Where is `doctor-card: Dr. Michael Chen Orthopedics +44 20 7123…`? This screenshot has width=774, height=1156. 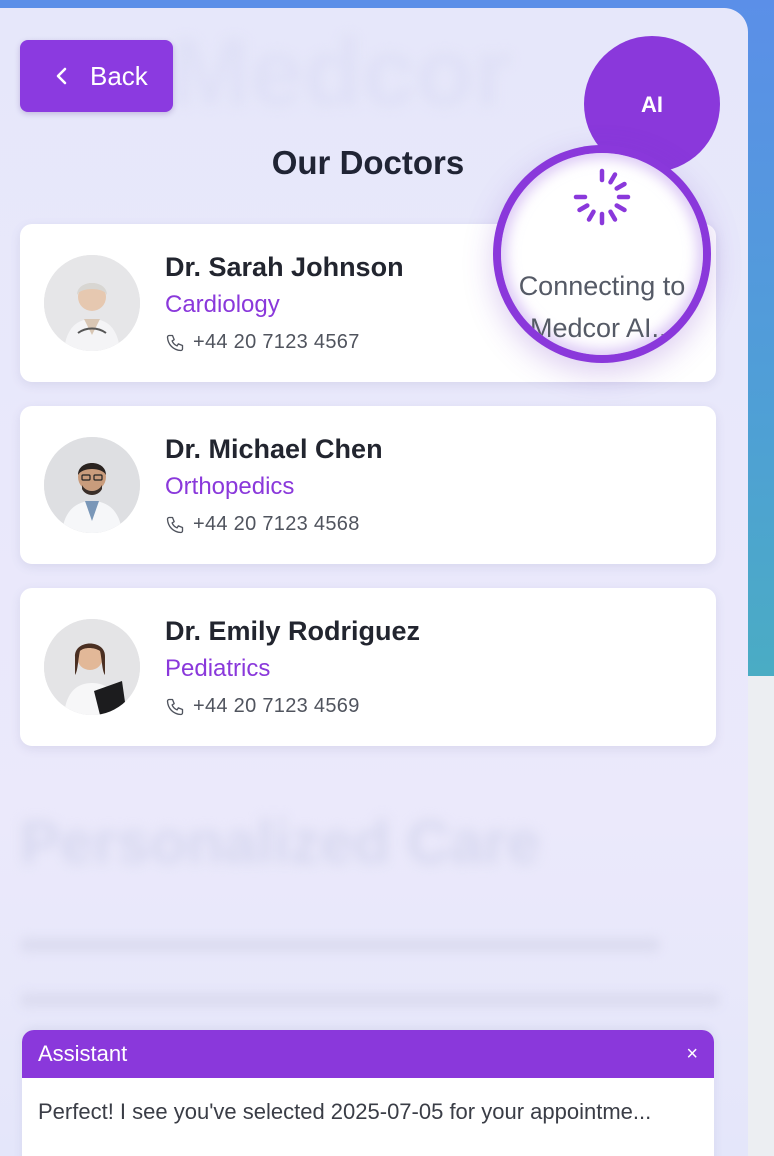 doctor-card: Dr. Michael Chen Orthopedics +44 20 7123… is located at coordinates (368, 485).